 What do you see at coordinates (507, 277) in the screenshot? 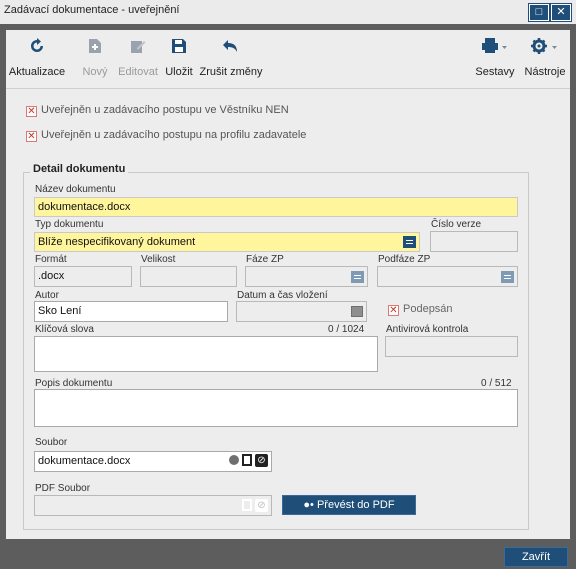
I see `subphase-list-icon` at bounding box center [507, 277].